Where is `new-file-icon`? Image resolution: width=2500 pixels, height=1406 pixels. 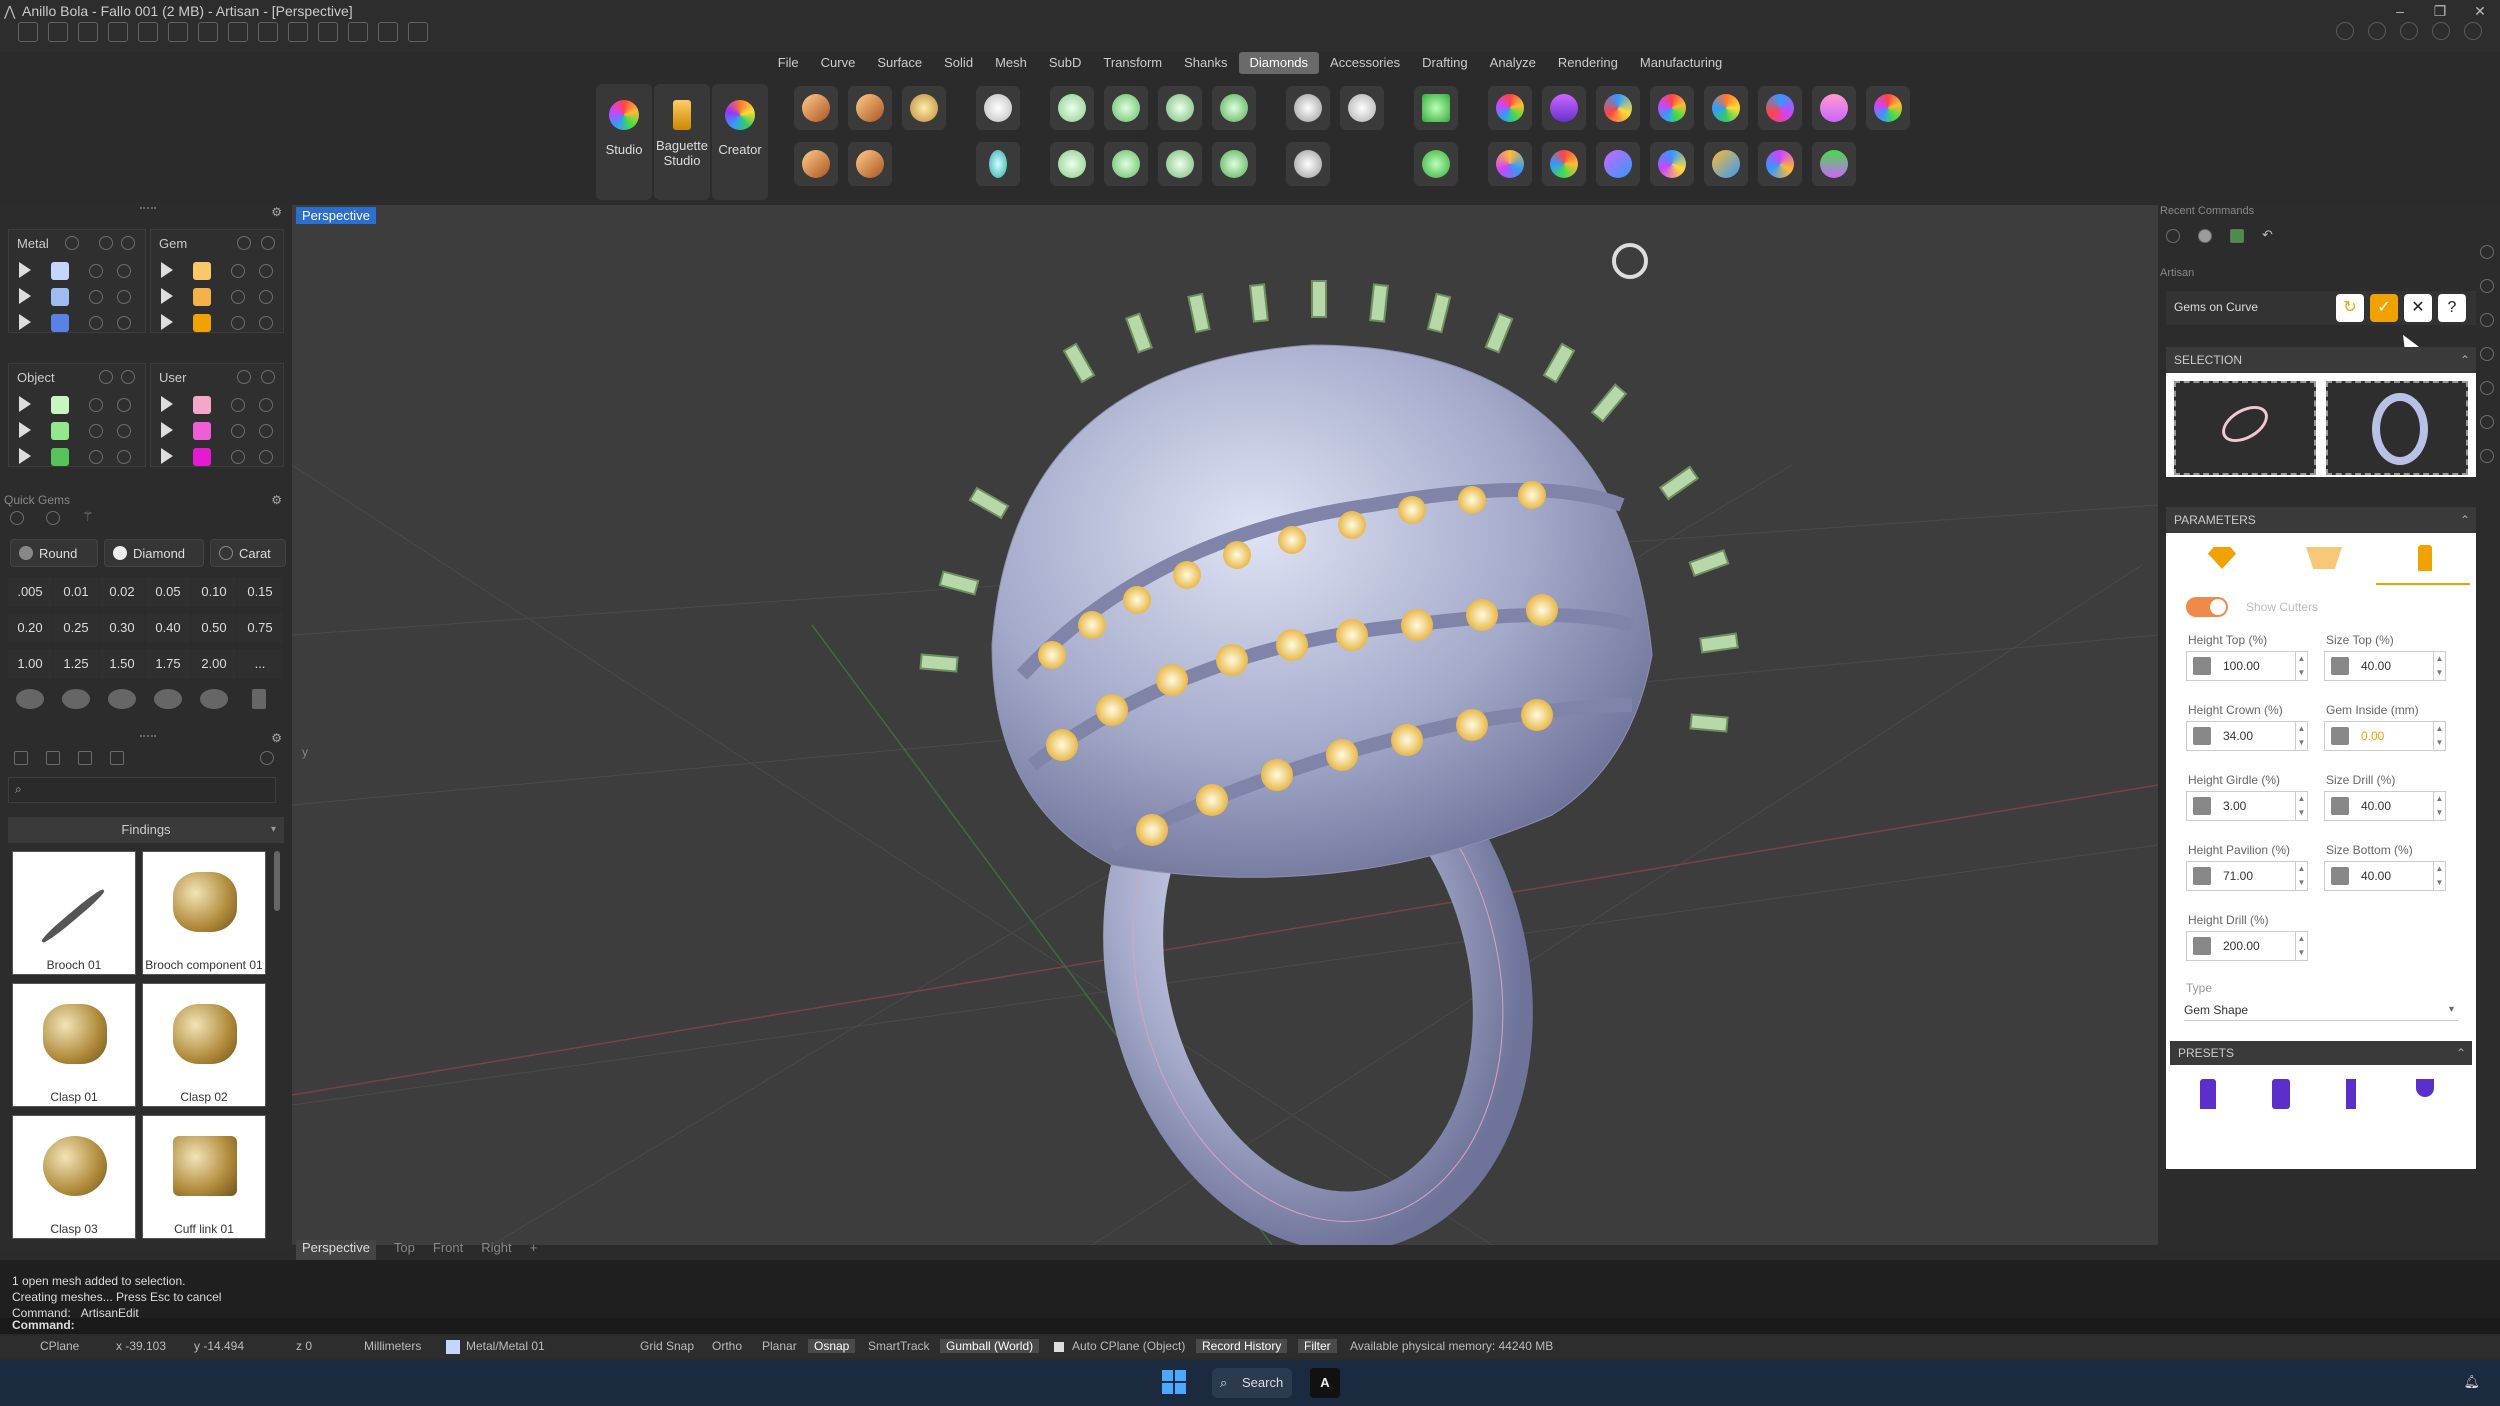 new-file-icon is located at coordinates (28, 32).